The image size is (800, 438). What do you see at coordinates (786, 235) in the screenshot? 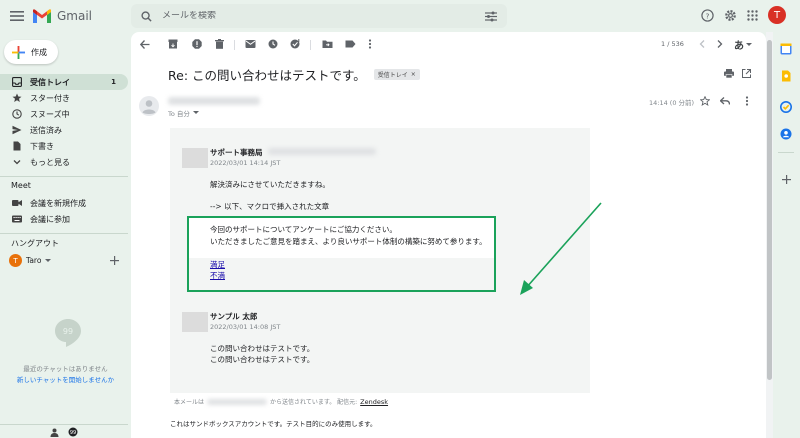
I see `side-panel-rail` at bounding box center [786, 235].